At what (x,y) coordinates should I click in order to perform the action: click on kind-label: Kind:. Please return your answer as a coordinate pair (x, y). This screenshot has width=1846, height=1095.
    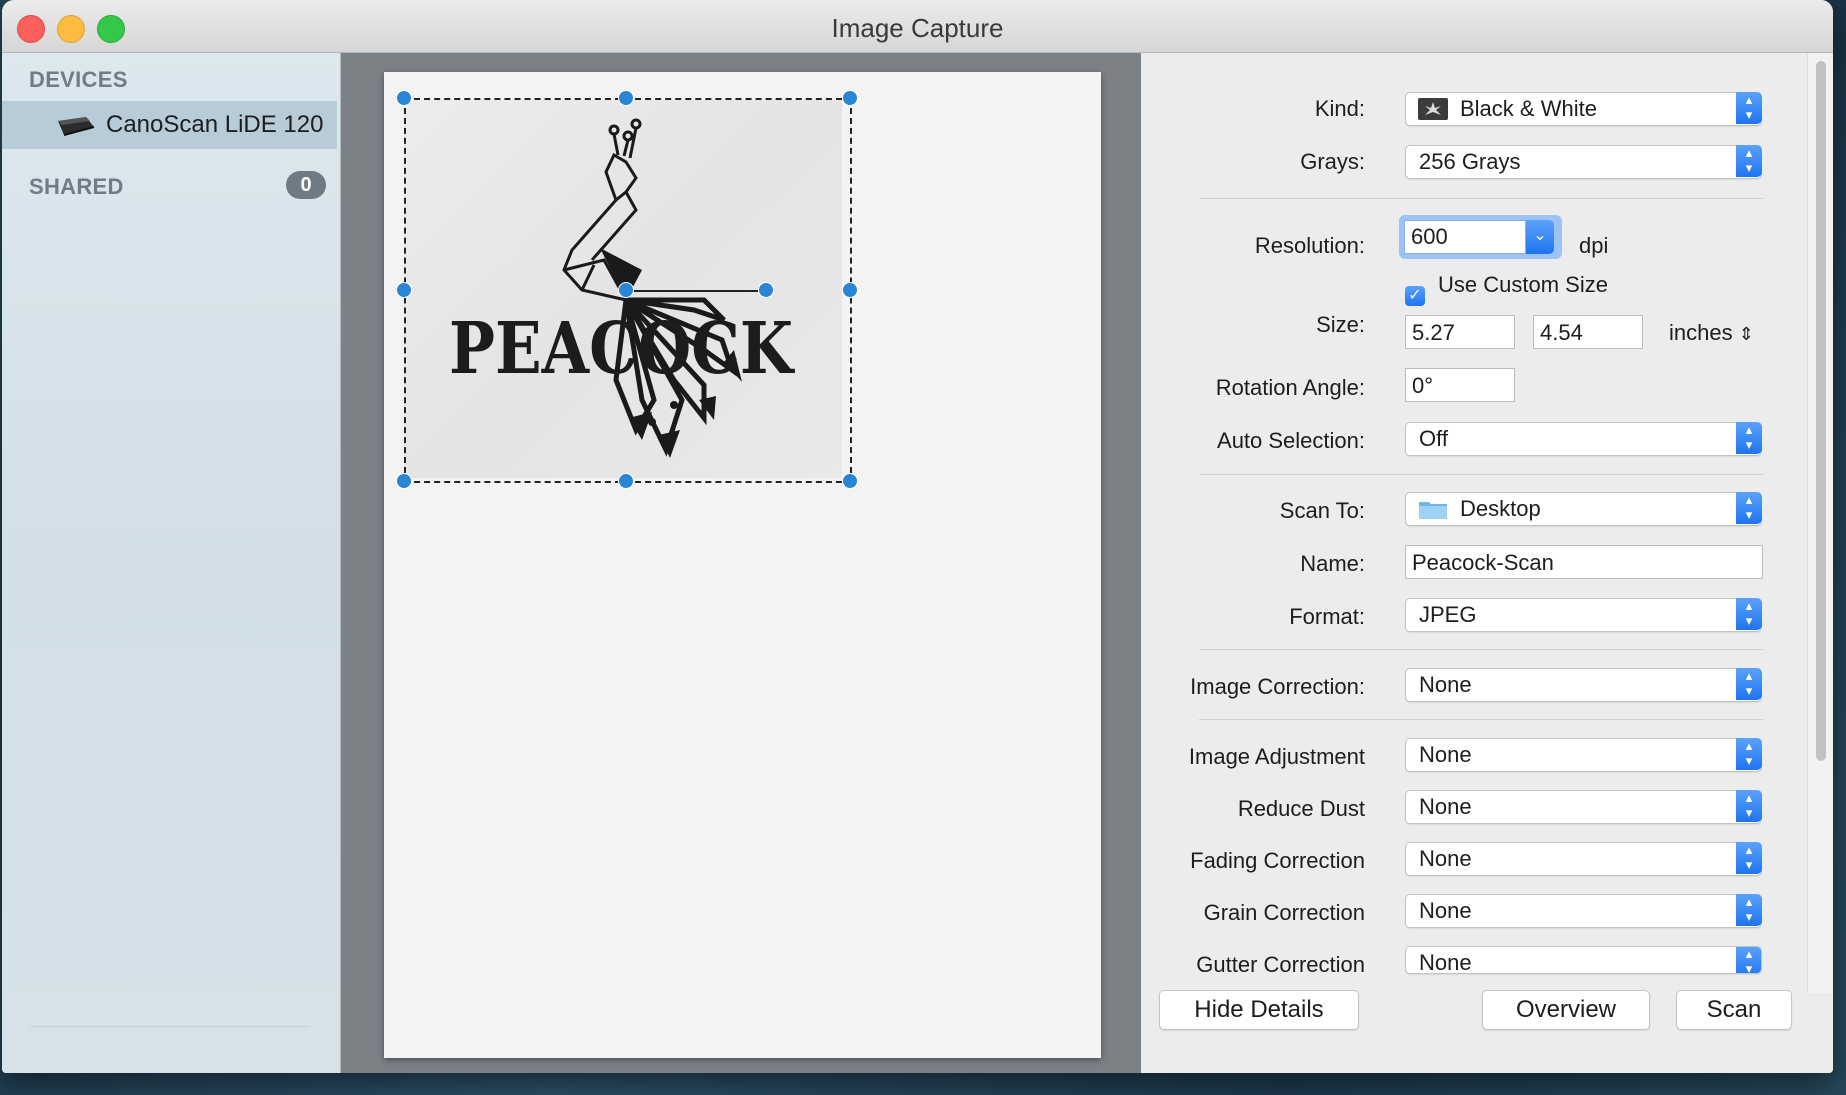
    Looking at the image, I should click on (1339, 108).